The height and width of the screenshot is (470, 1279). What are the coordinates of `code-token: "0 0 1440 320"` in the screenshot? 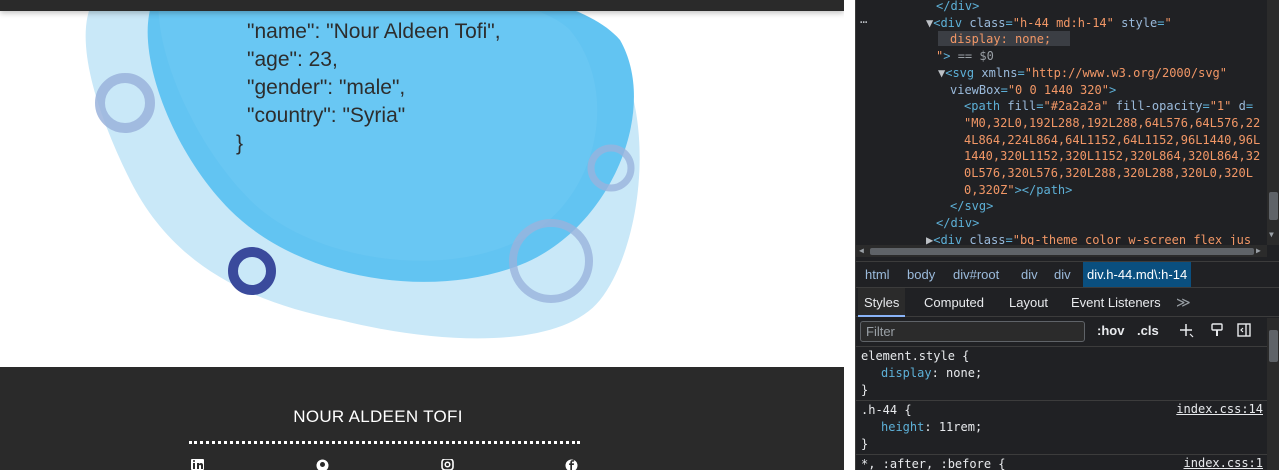 It's located at (1058, 89).